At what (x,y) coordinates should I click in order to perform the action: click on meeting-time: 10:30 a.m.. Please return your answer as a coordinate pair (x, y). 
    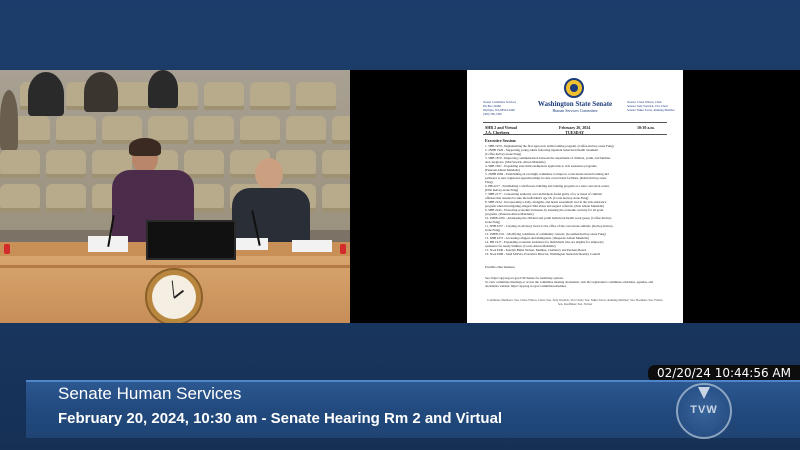
    Looking at the image, I should click on (646, 127).